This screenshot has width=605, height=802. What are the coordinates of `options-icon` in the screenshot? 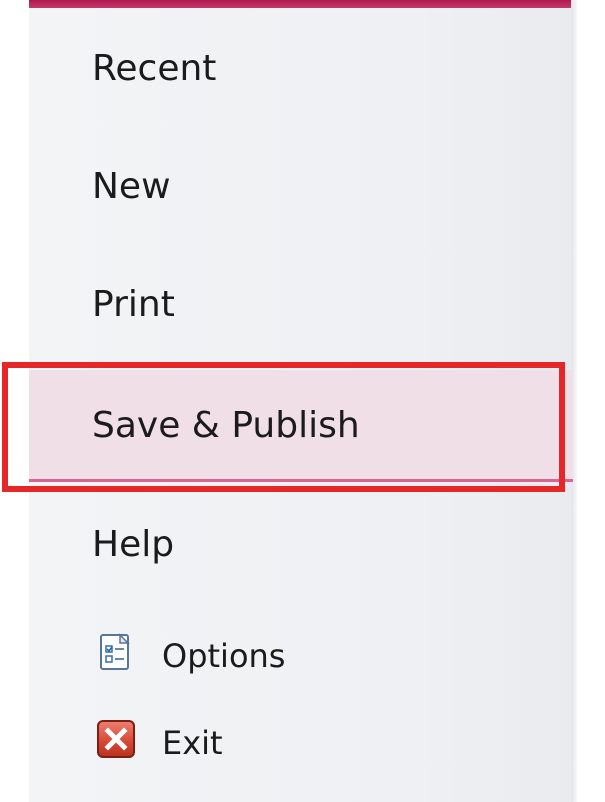 It's located at (115, 651).